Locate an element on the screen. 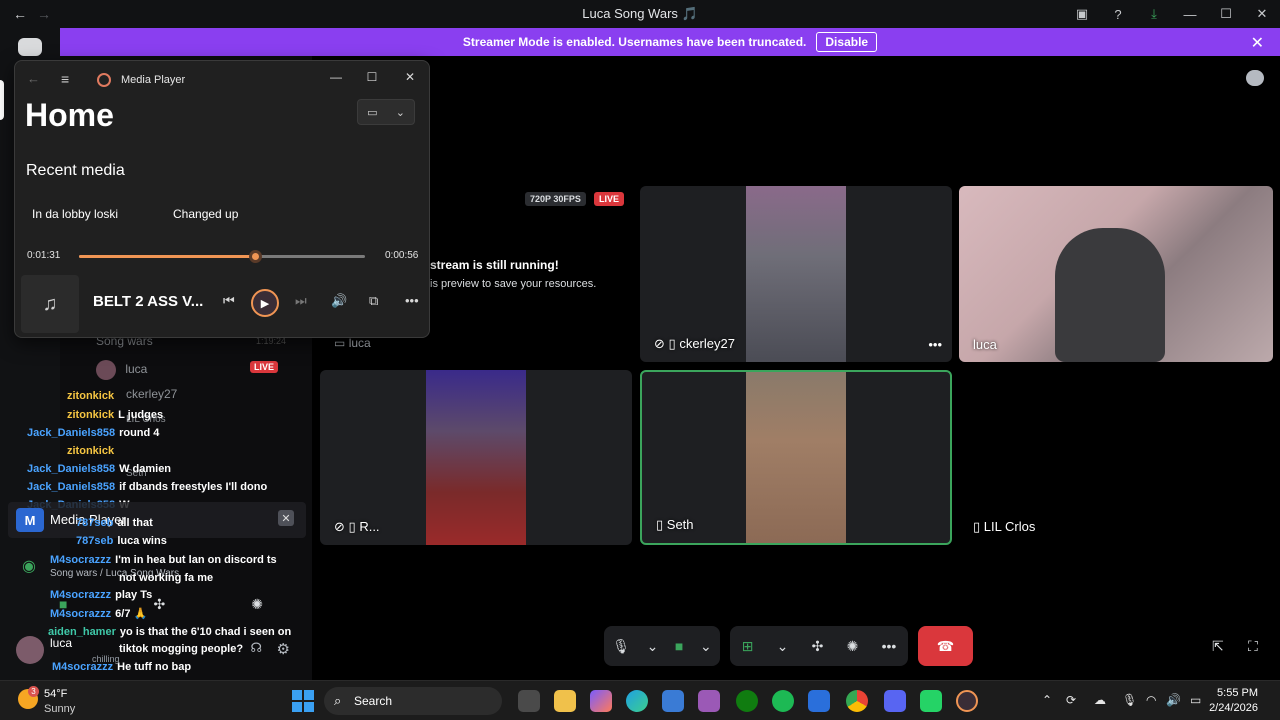 Image resolution: width=1280 pixels, height=720 pixels. video-tile-seth: ▯ Seth is located at coordinates (796, 457).